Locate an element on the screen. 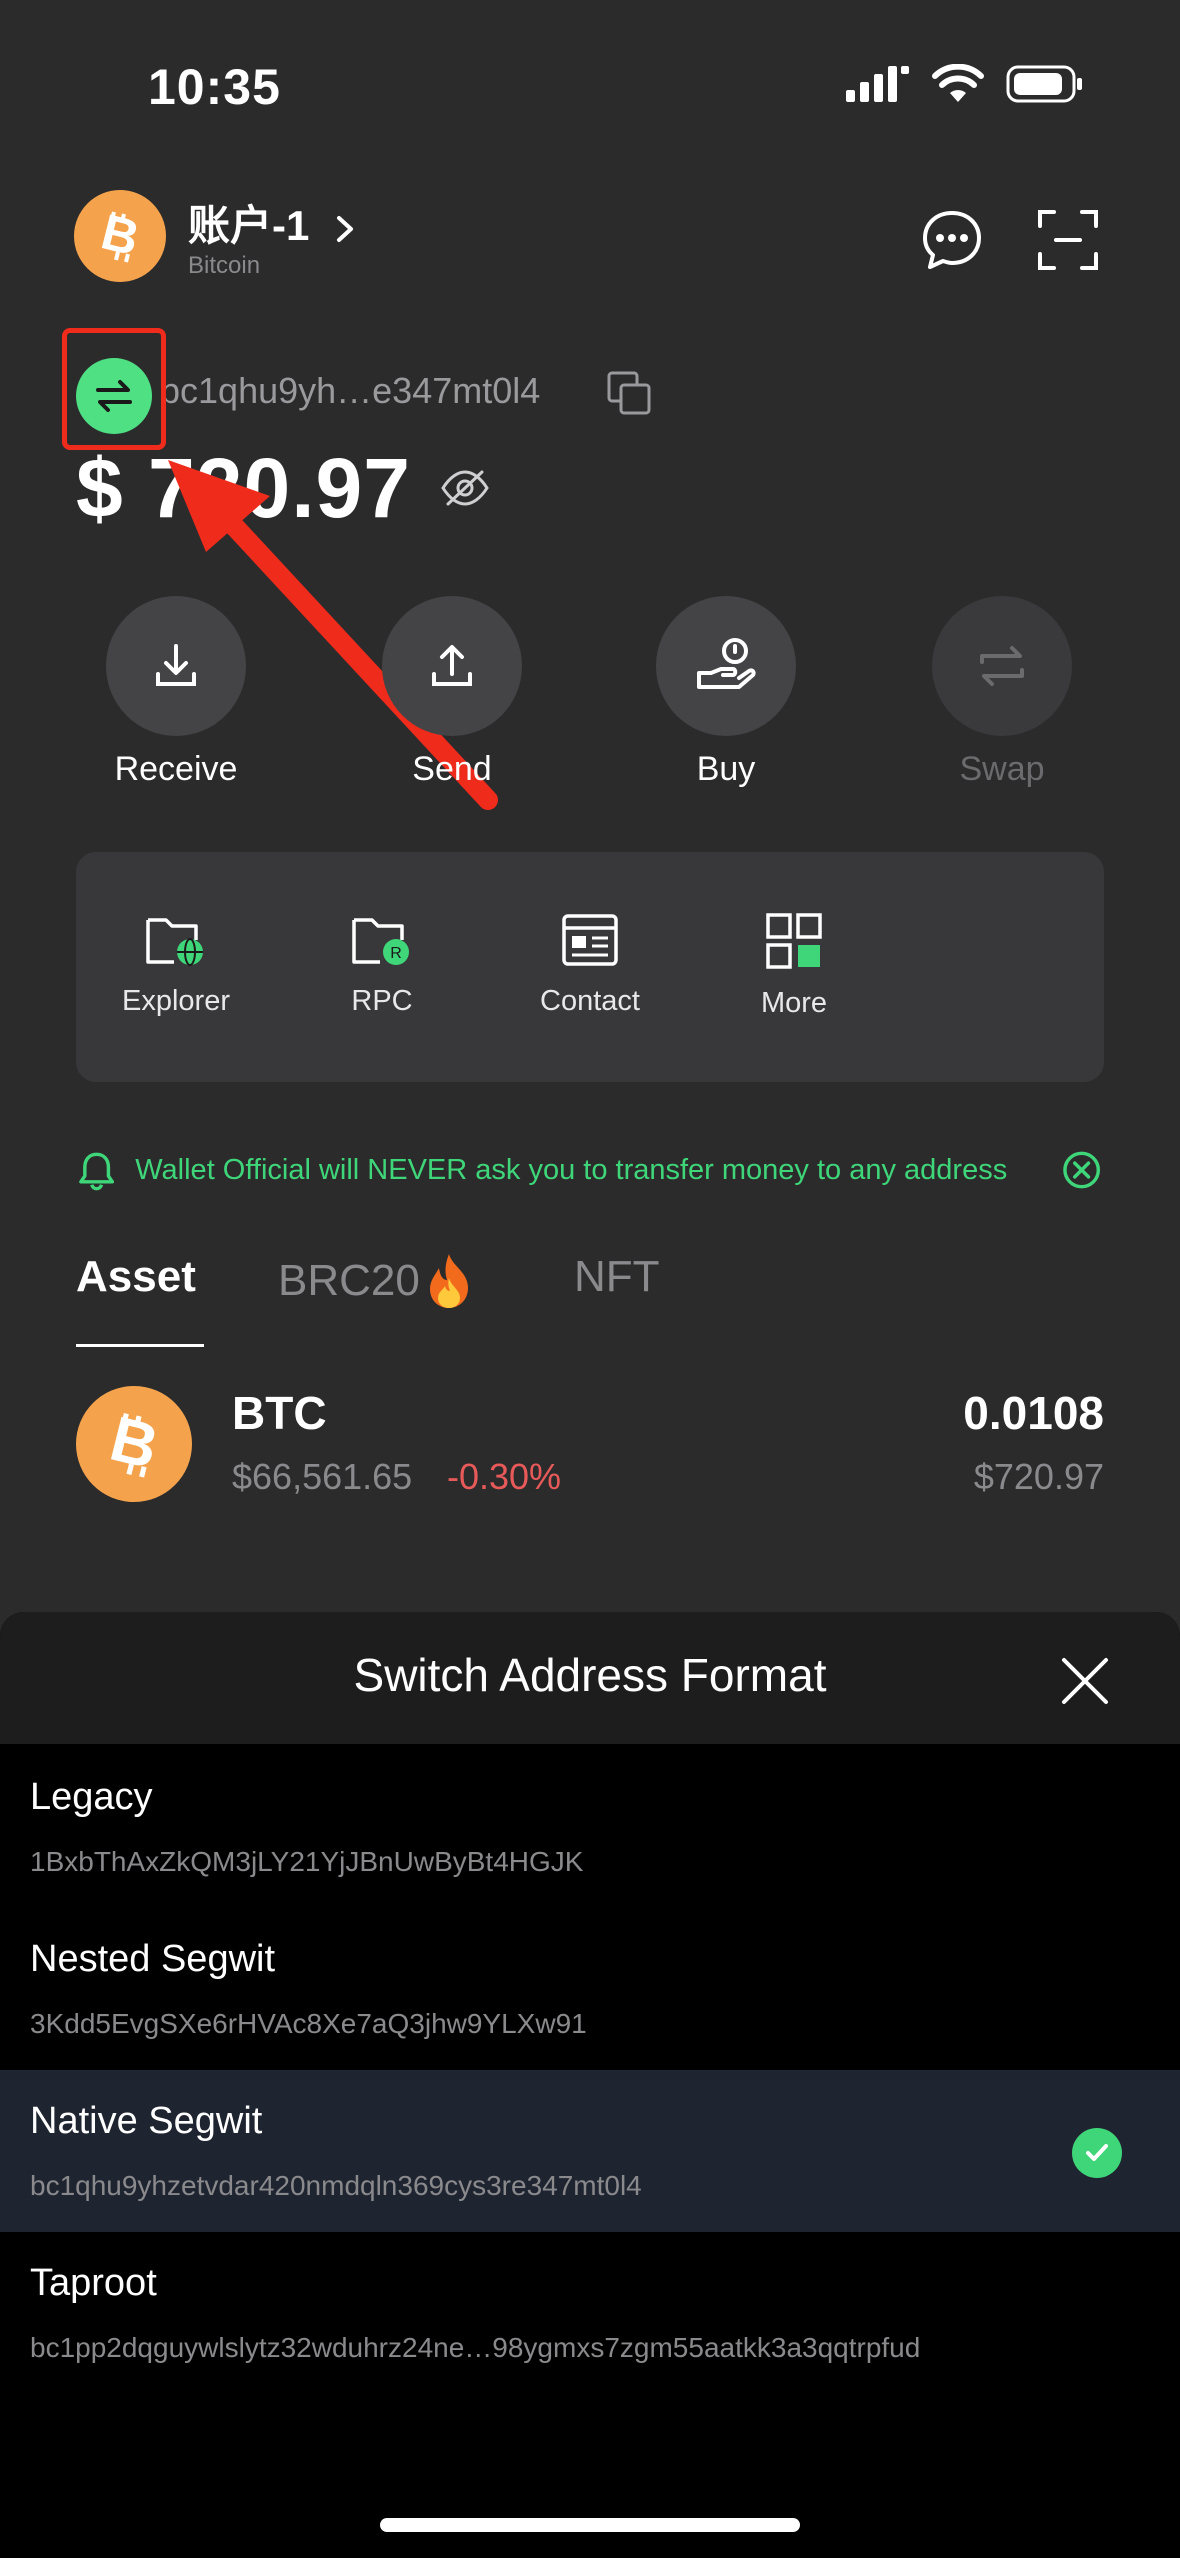 Image resolution: width=1180 pixels, height=2558 pixels. grid-more-icon is located at coordinates (794, 941).